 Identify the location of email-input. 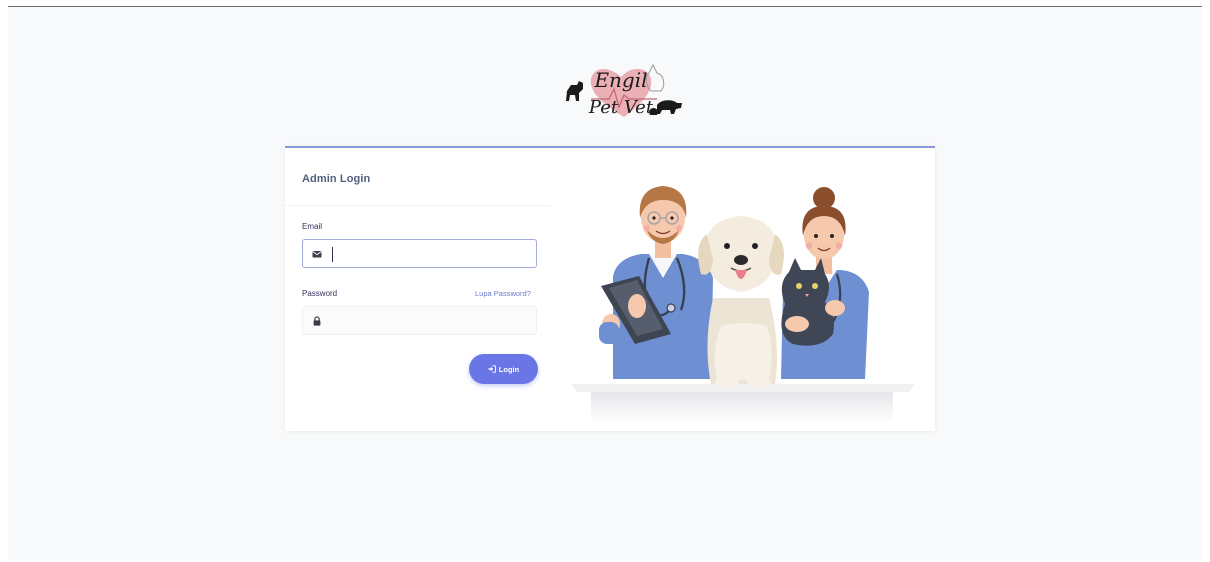
(431, 254).